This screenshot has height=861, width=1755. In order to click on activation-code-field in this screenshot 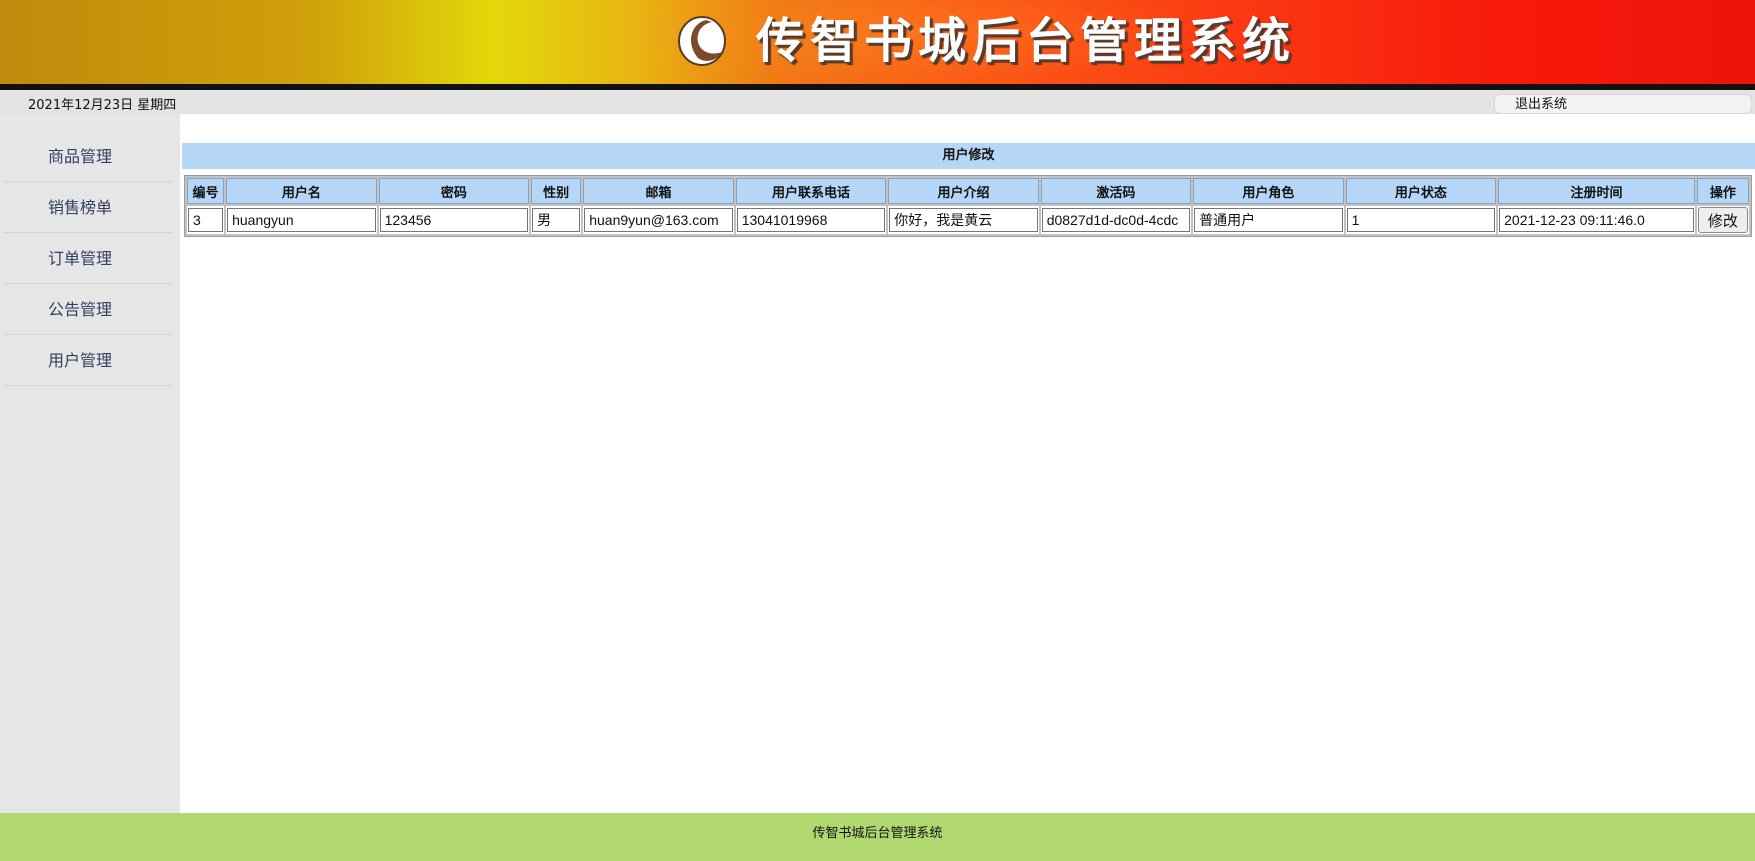, I will do `click(1116, 220)`.